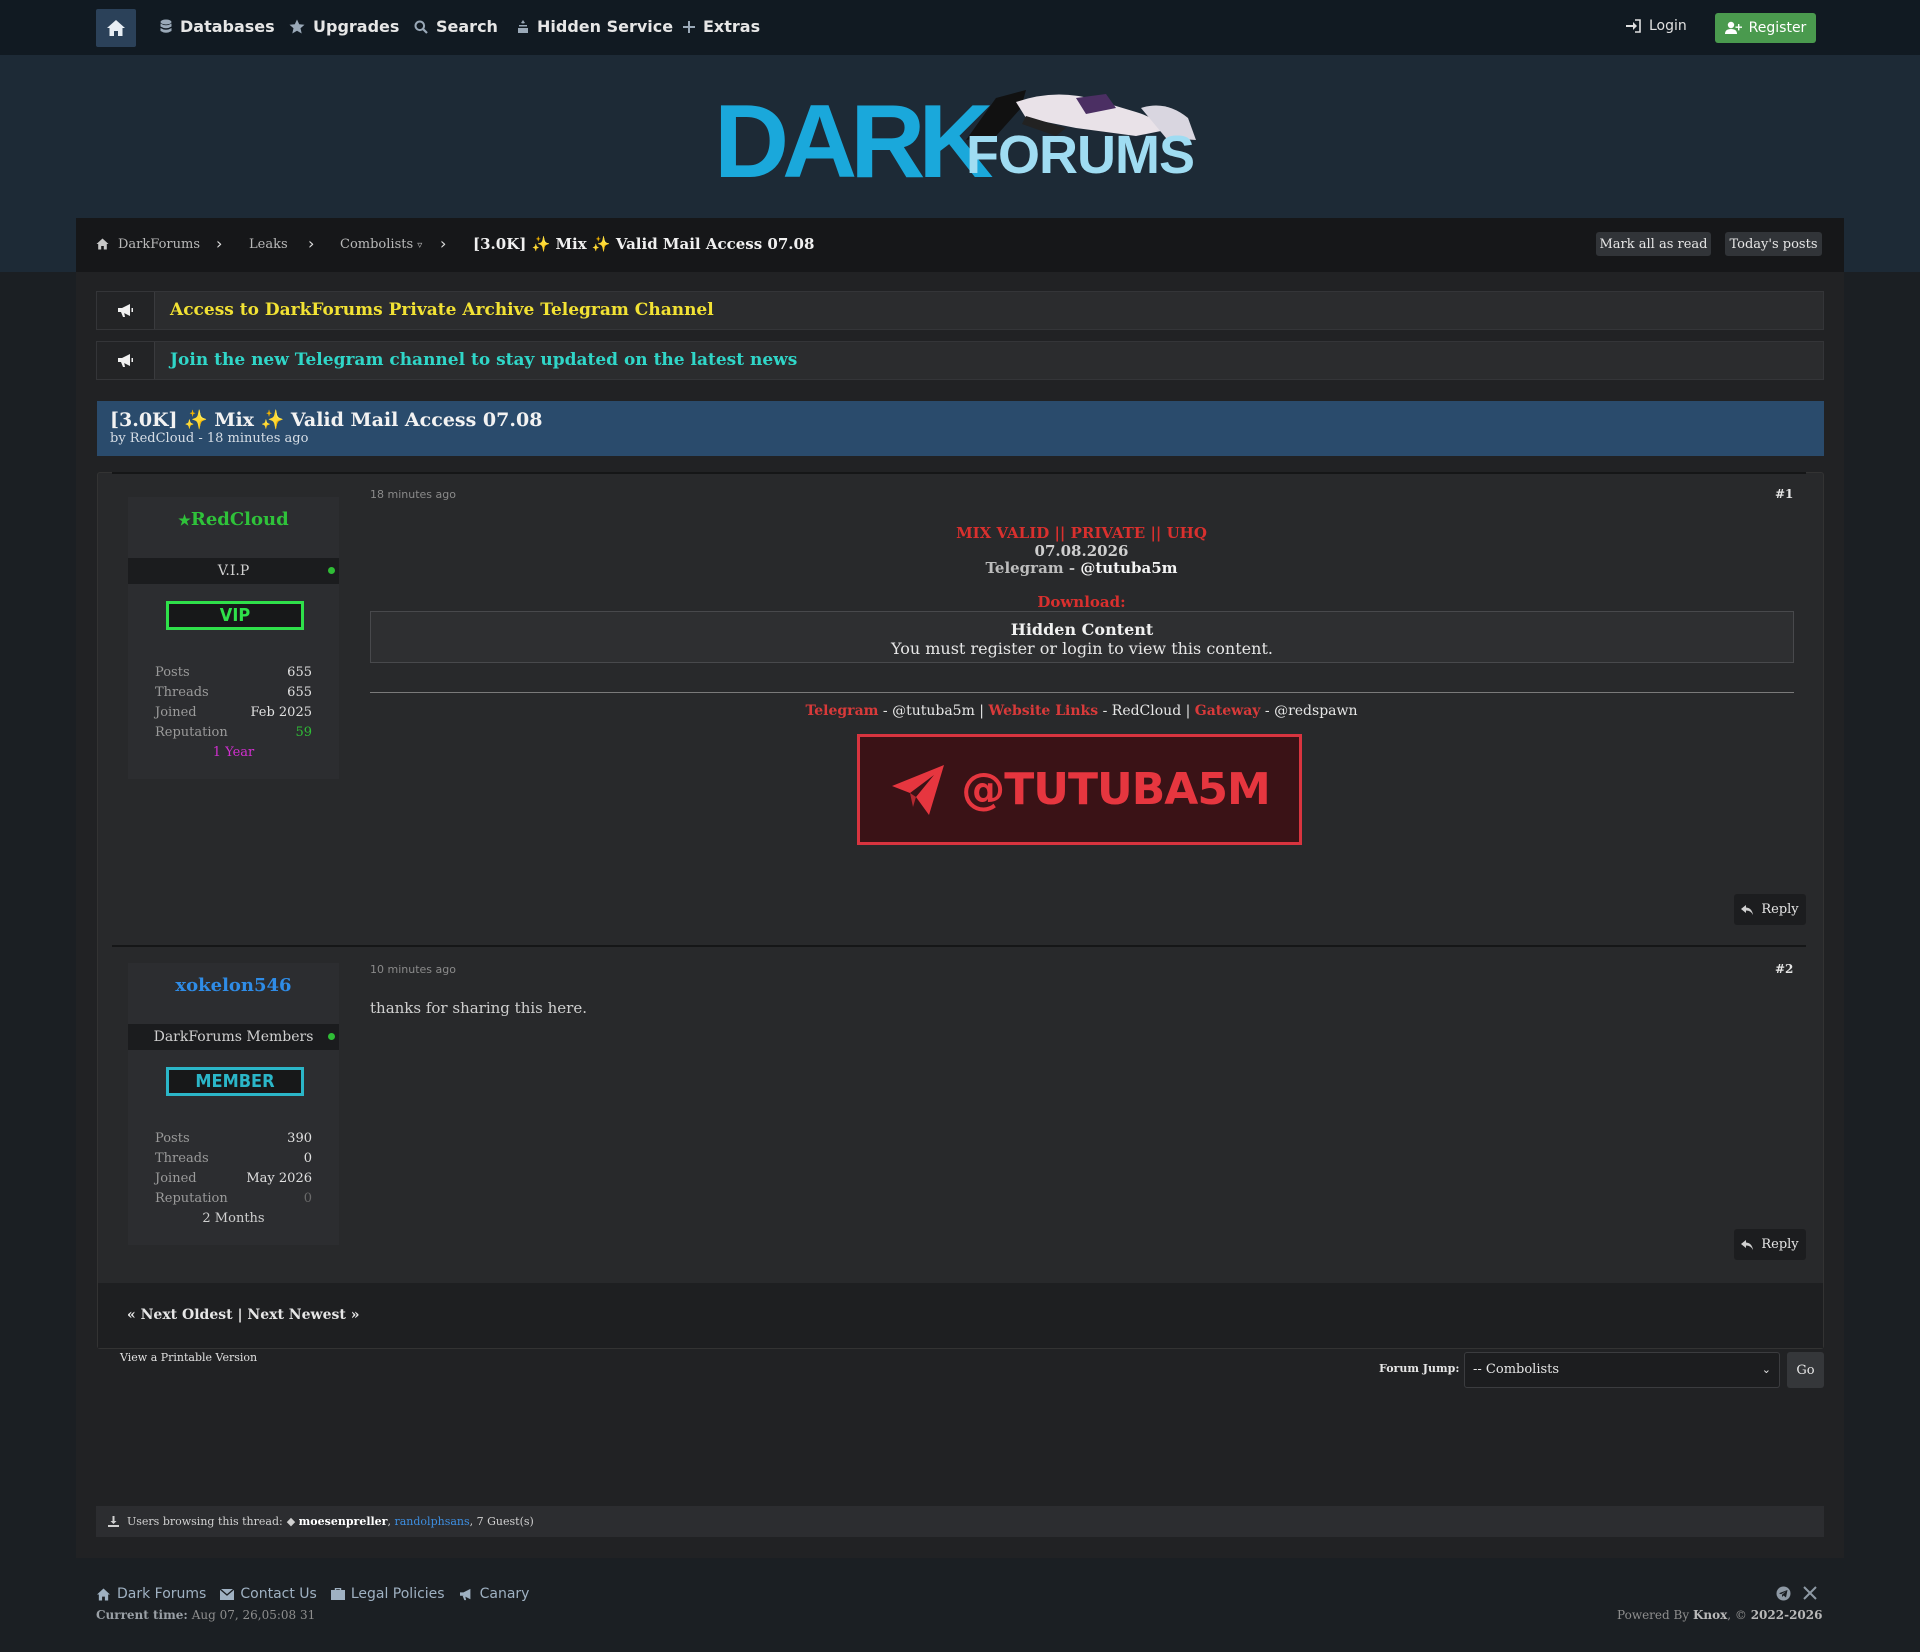 This screenshot has height=1652, width=1920. What do you see at coordinates (235, 1081) in the screenshot?
I see `member-badge: MEMBER` at bounding box center [235, 1081].